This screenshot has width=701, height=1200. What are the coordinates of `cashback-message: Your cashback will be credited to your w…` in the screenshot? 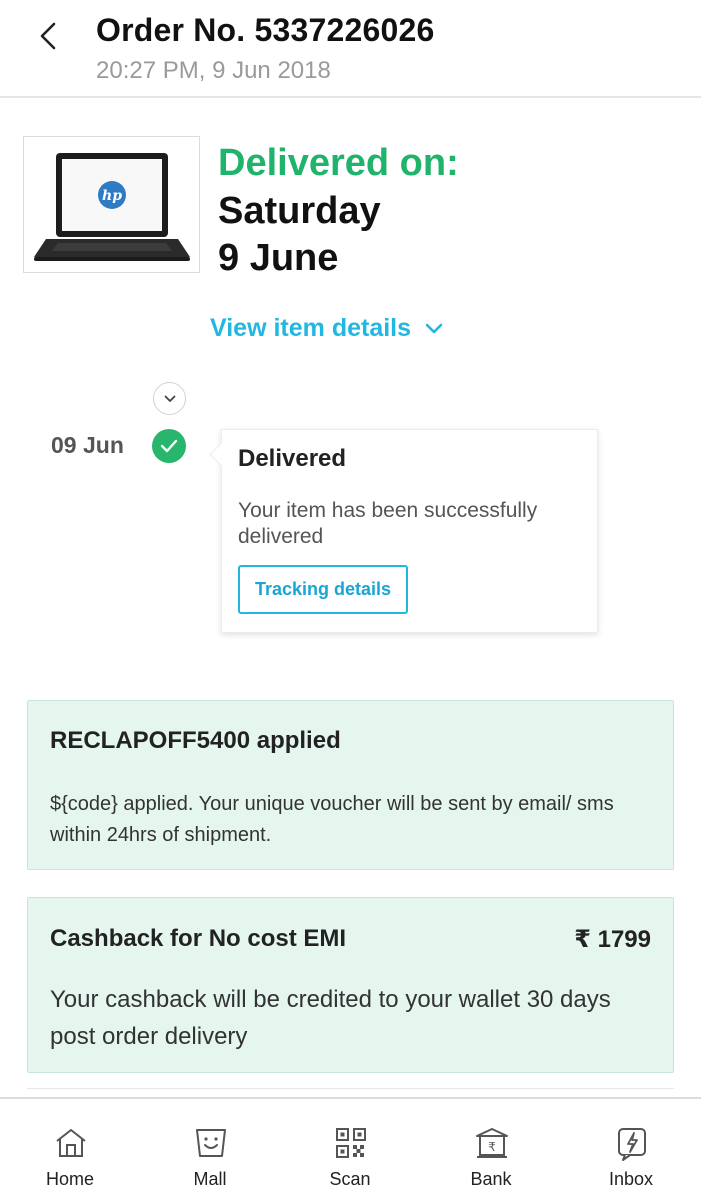 It's located at (330, 1018).